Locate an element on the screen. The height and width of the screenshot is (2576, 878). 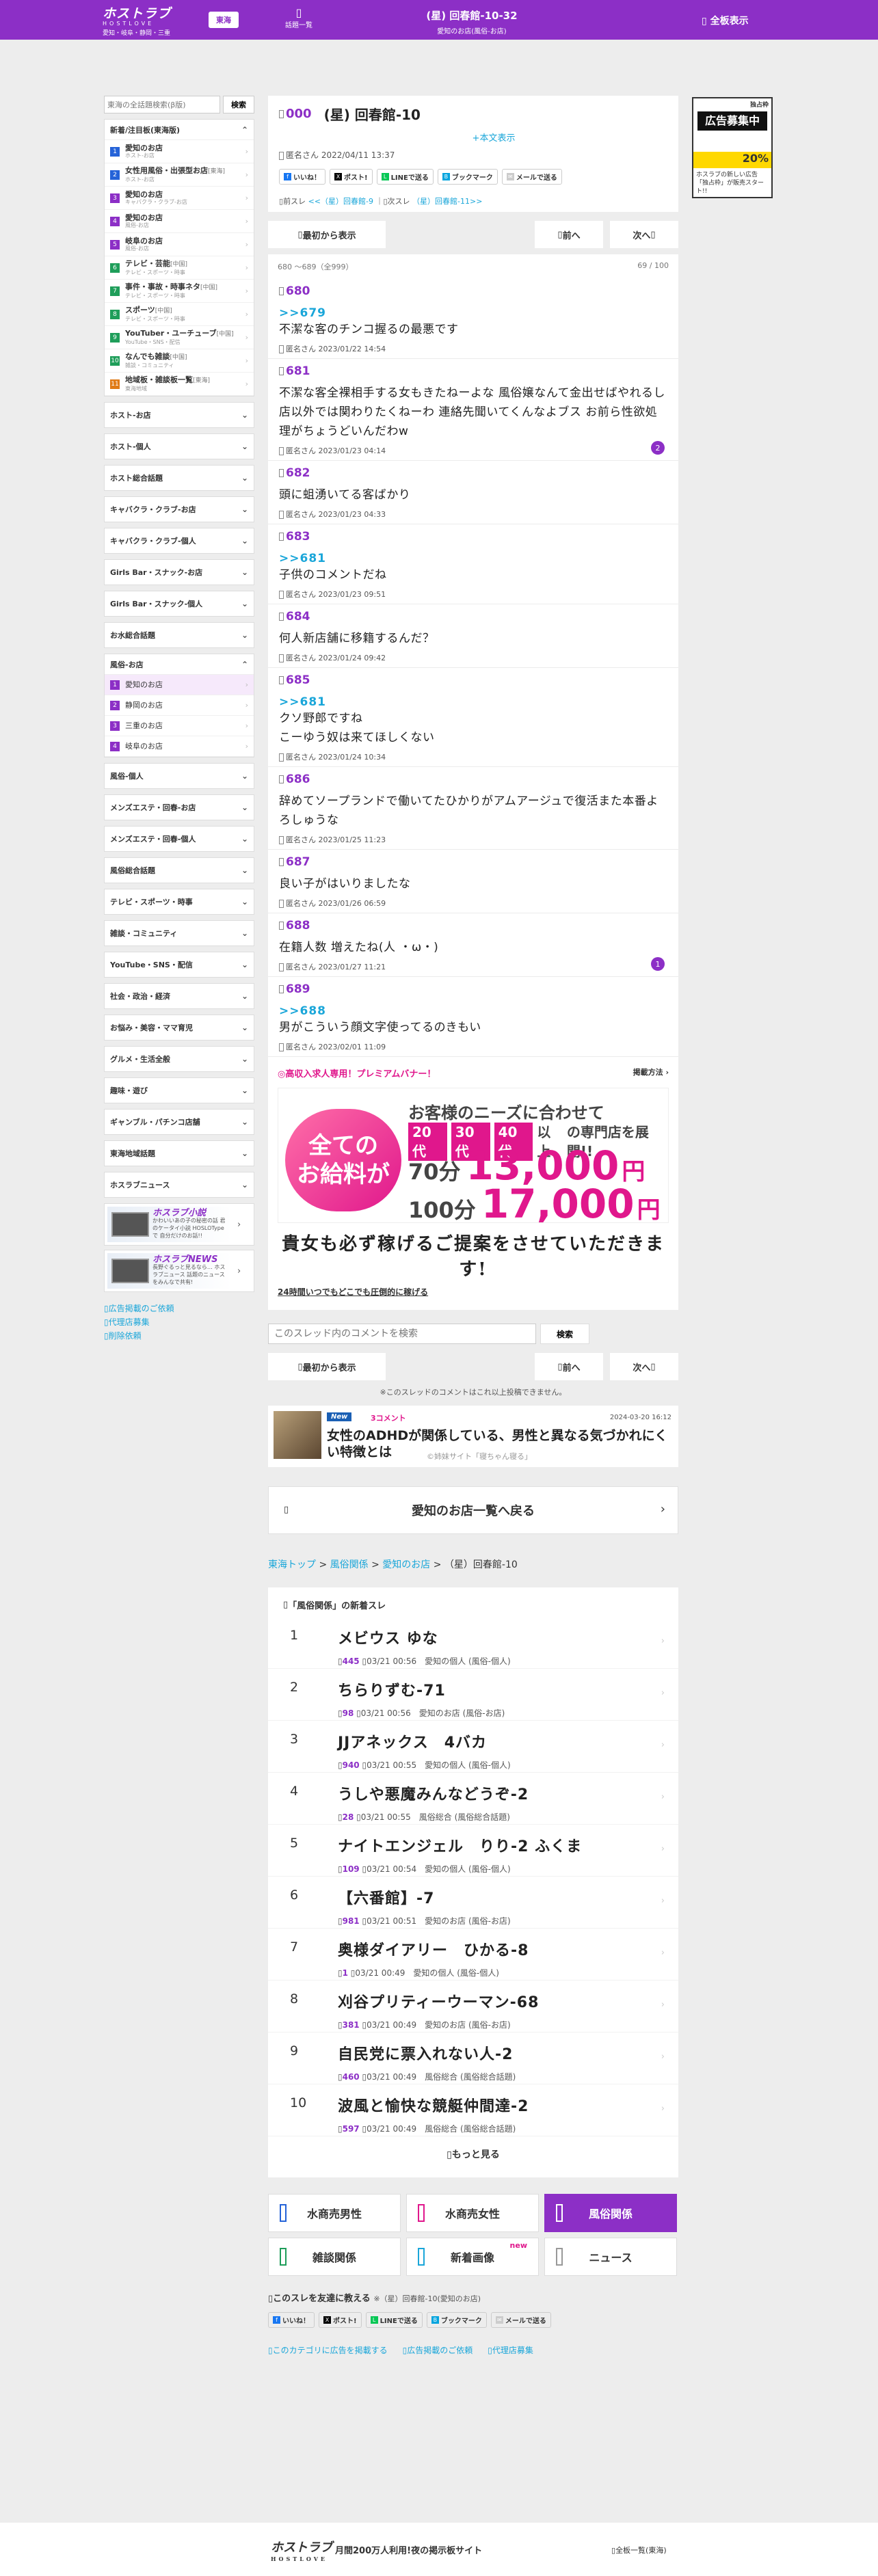
category-panel: ホスト総合話題 ⌄ is located at coordinates (179, 478).